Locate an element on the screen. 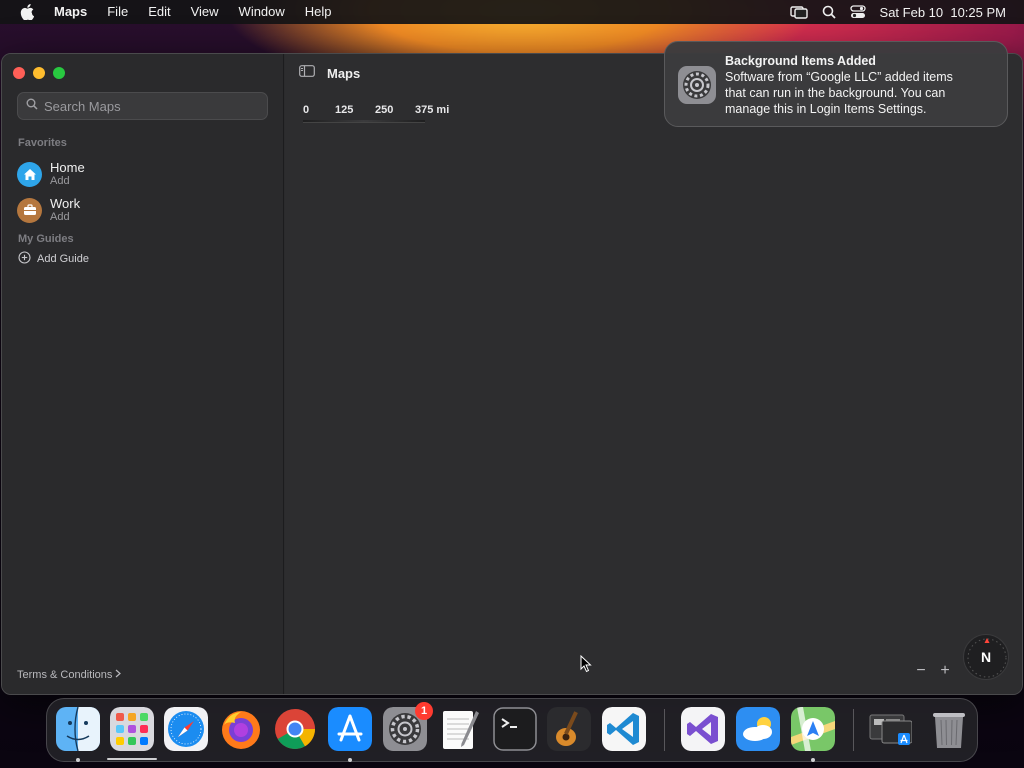 The width and height of the screenshot is (1024, 768). favorite-home-title: Home is located at coordinates (67, 167).